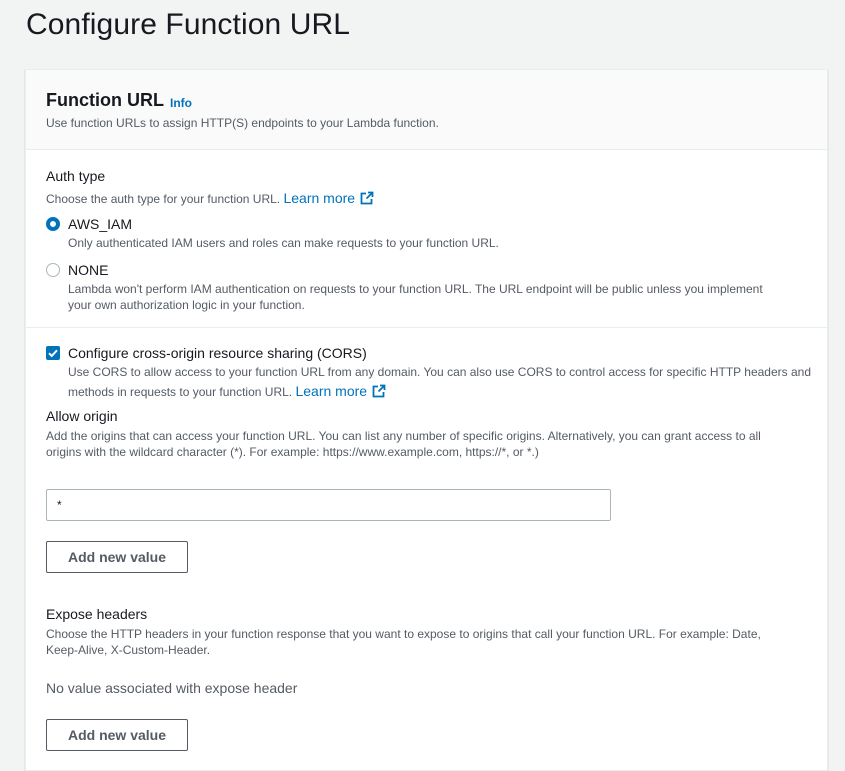 The image size is (845, 771). I want to click on info-link: Info, so click(181, 103).